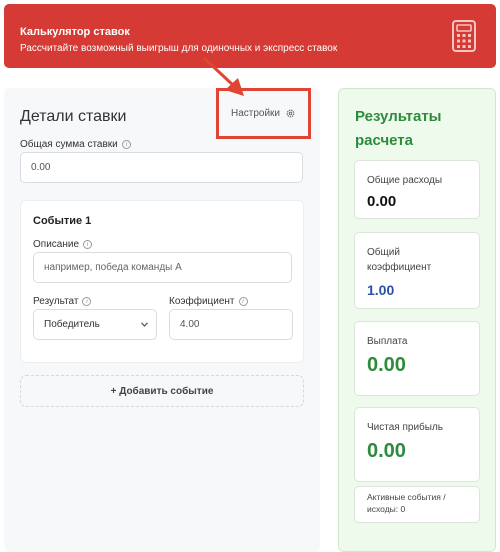  I want to click on payout-value: 0.00, so click(386, 365).